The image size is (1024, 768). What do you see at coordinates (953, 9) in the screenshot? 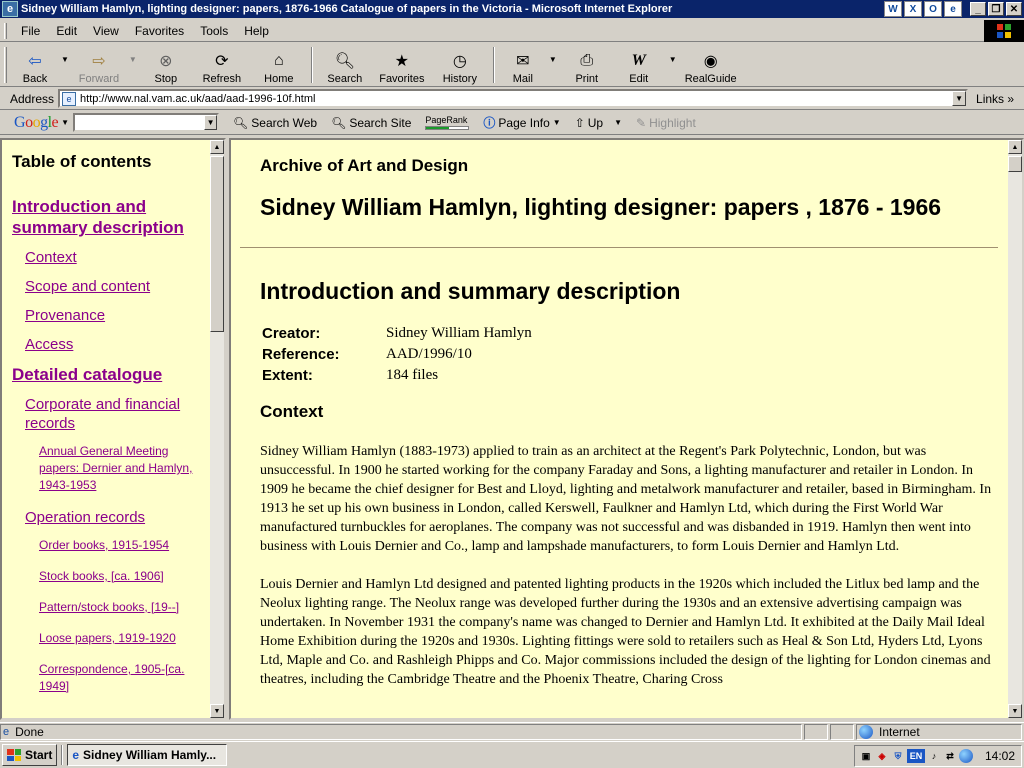
I see `ie-quicklaunch-icon: e` at bounding box center [953, 9].